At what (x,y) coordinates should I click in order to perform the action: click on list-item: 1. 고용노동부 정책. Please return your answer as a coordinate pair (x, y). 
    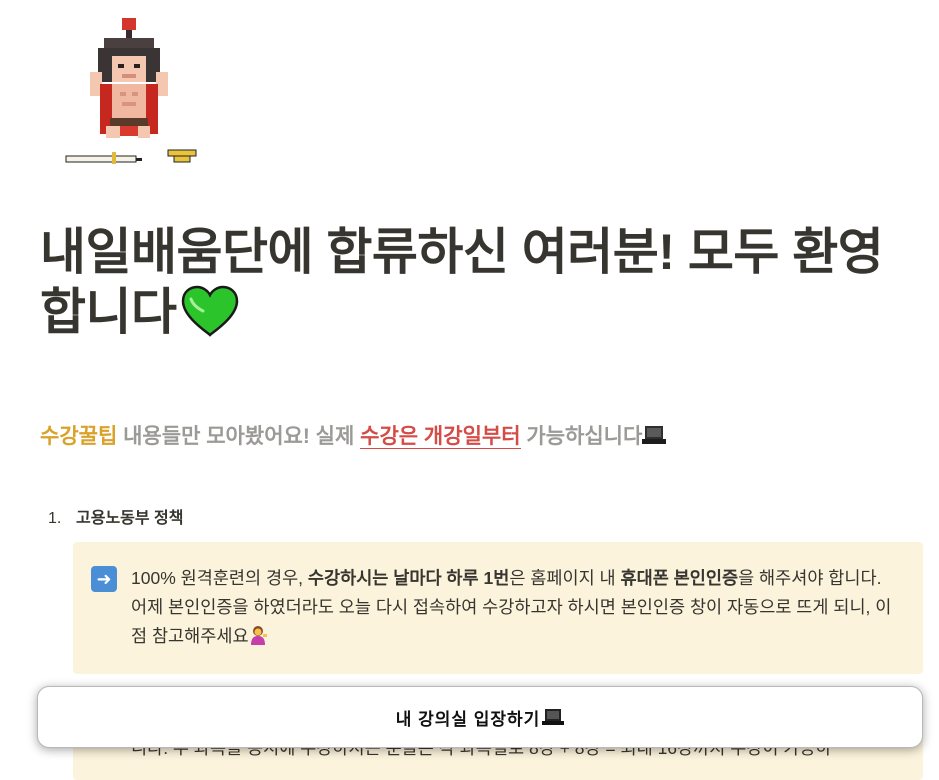
    Looking at the image, I should click on (116, 519).